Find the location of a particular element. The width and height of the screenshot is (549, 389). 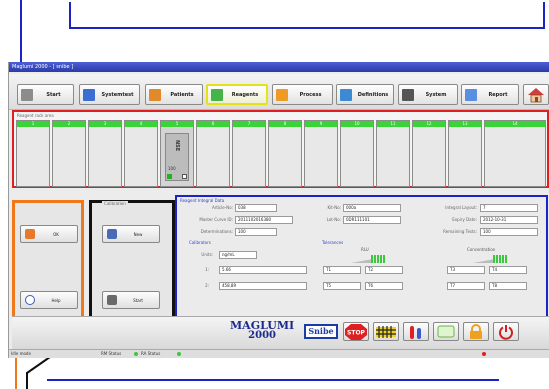

remaining-tests-field: 100 is located at coordinates (509, 232).